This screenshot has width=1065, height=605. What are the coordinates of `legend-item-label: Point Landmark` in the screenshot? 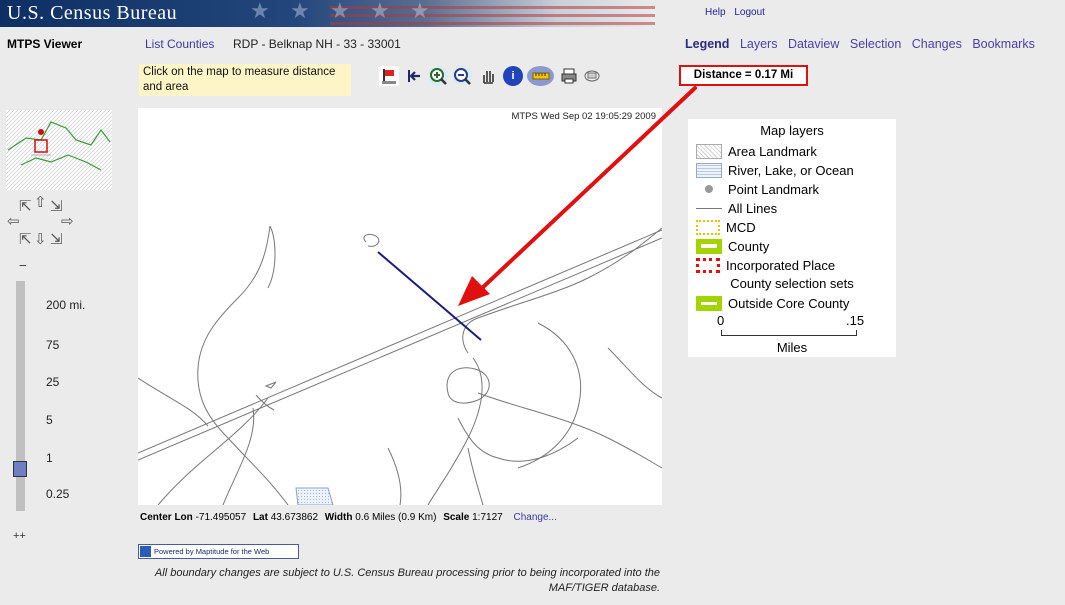 It's located at (774, 189).